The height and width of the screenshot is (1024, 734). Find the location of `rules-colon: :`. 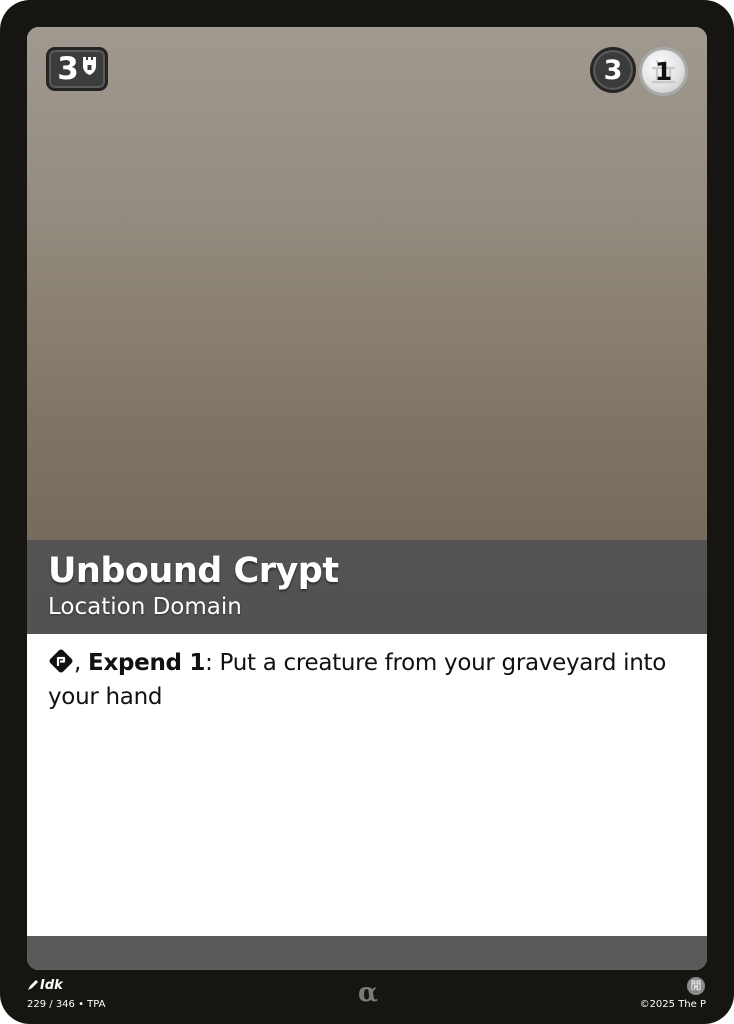

rules-colon: : is located at coordinates (209, 663).